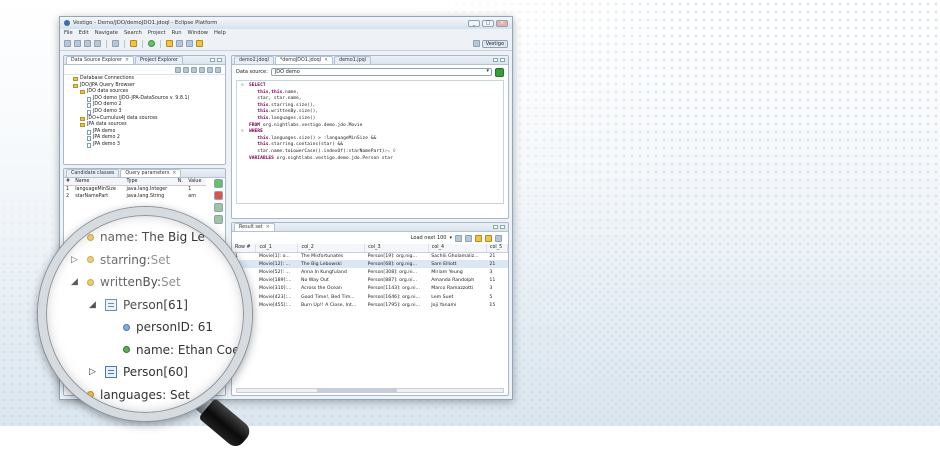 The image size is (940, 452). Describe the element at coordinates (151, 43) in the screenshot. I see `run-icon` at that location.